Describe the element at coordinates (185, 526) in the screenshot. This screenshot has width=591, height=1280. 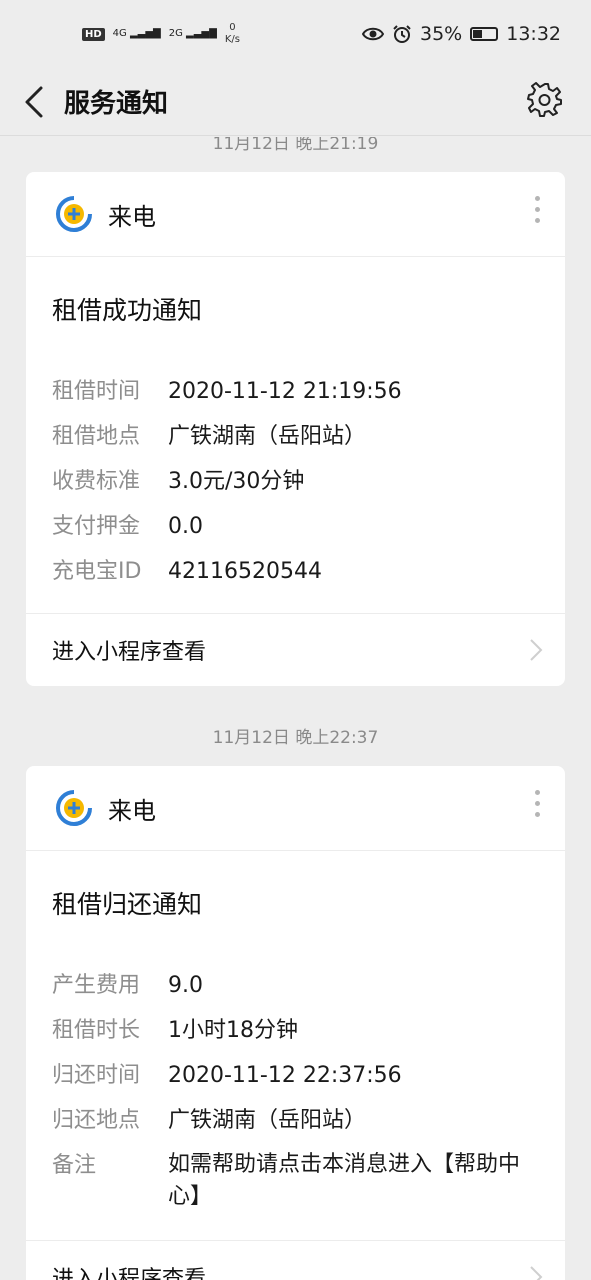
I see `field-value: 0.0` at that location.